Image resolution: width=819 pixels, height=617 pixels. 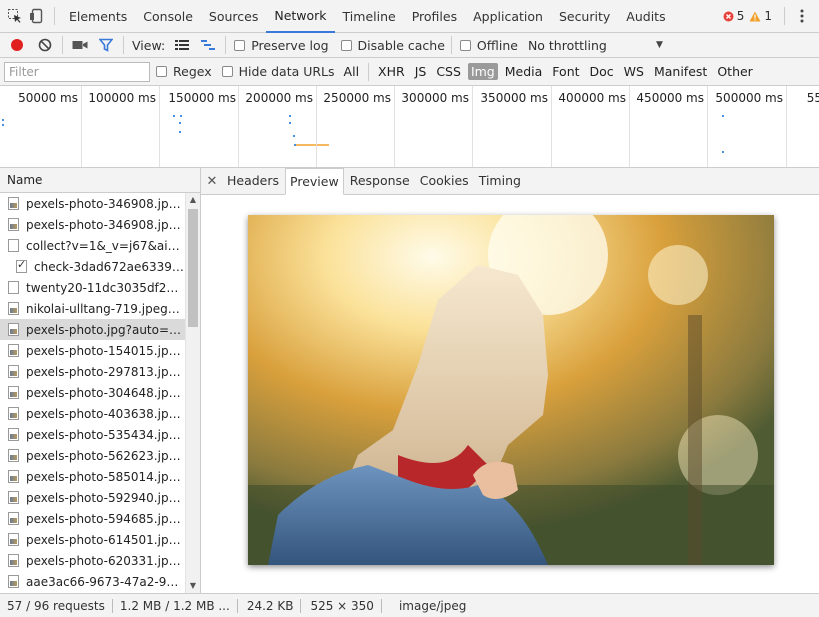 What do you see at coordinates (508, 16) in the screenshot?
I see `tab-application: Application` at bounding box center [508, 16].